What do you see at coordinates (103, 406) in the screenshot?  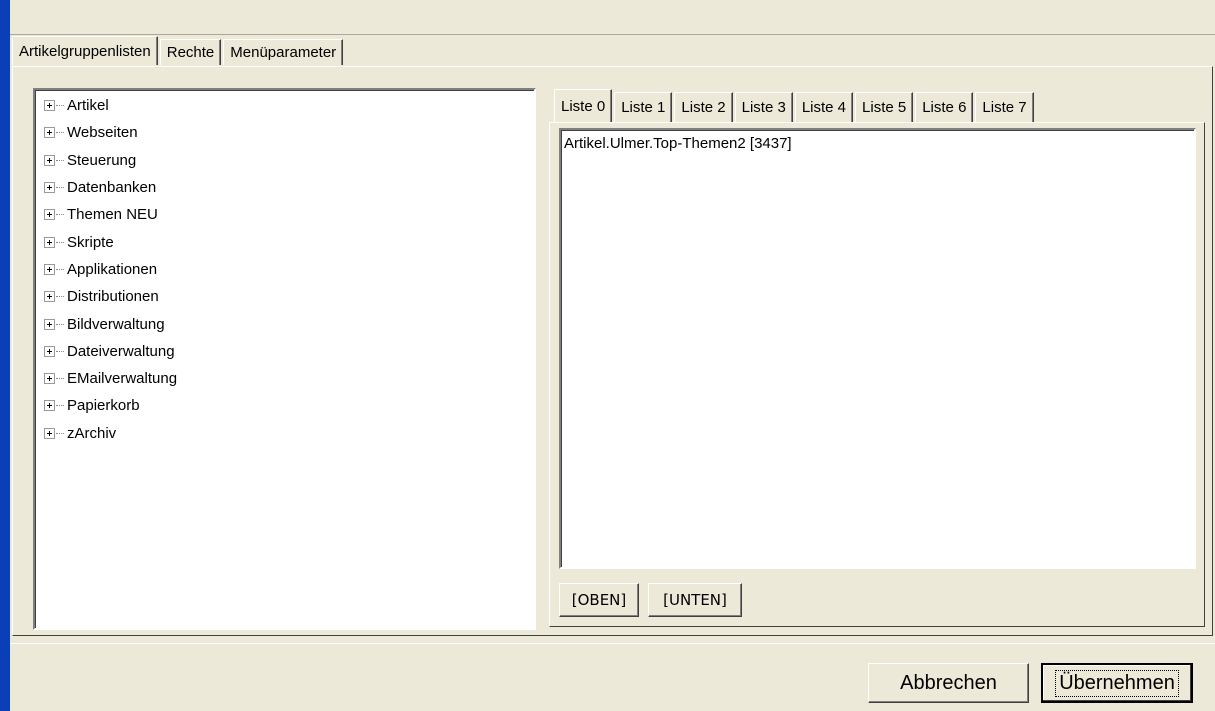 I see `tree-item-label: Papierkorb` at bounding box center [103, 406].